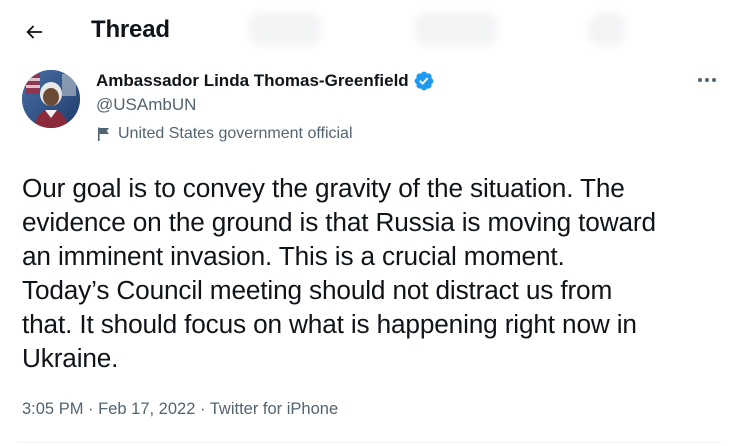 This screenshot has height=446, width=740. I want to click on arrow-left-icon, so click(34, 32).